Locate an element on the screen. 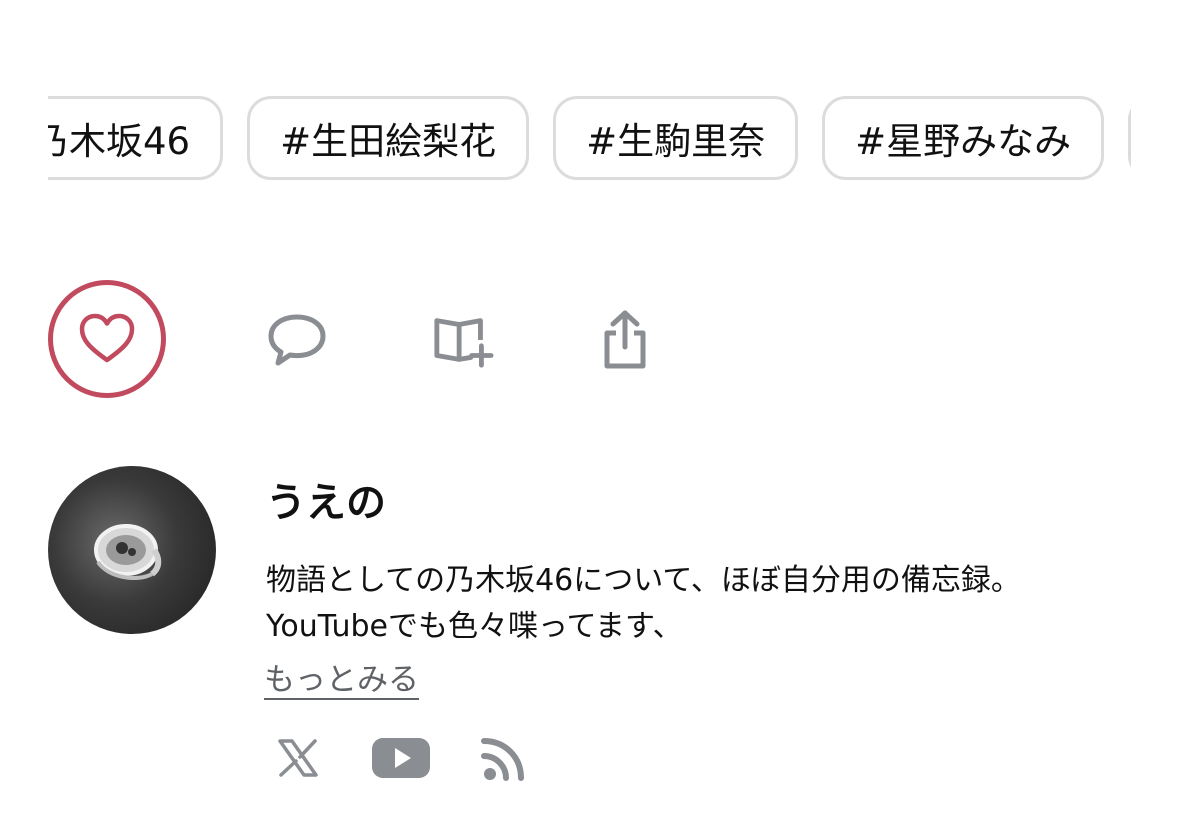  author-avatar is located at coordinates (132, 550).